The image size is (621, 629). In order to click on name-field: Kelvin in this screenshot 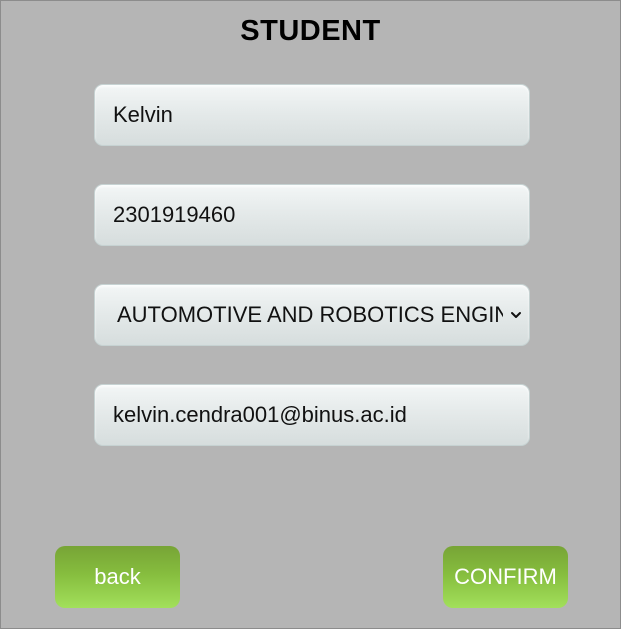, I will do `click(312, 115)`.